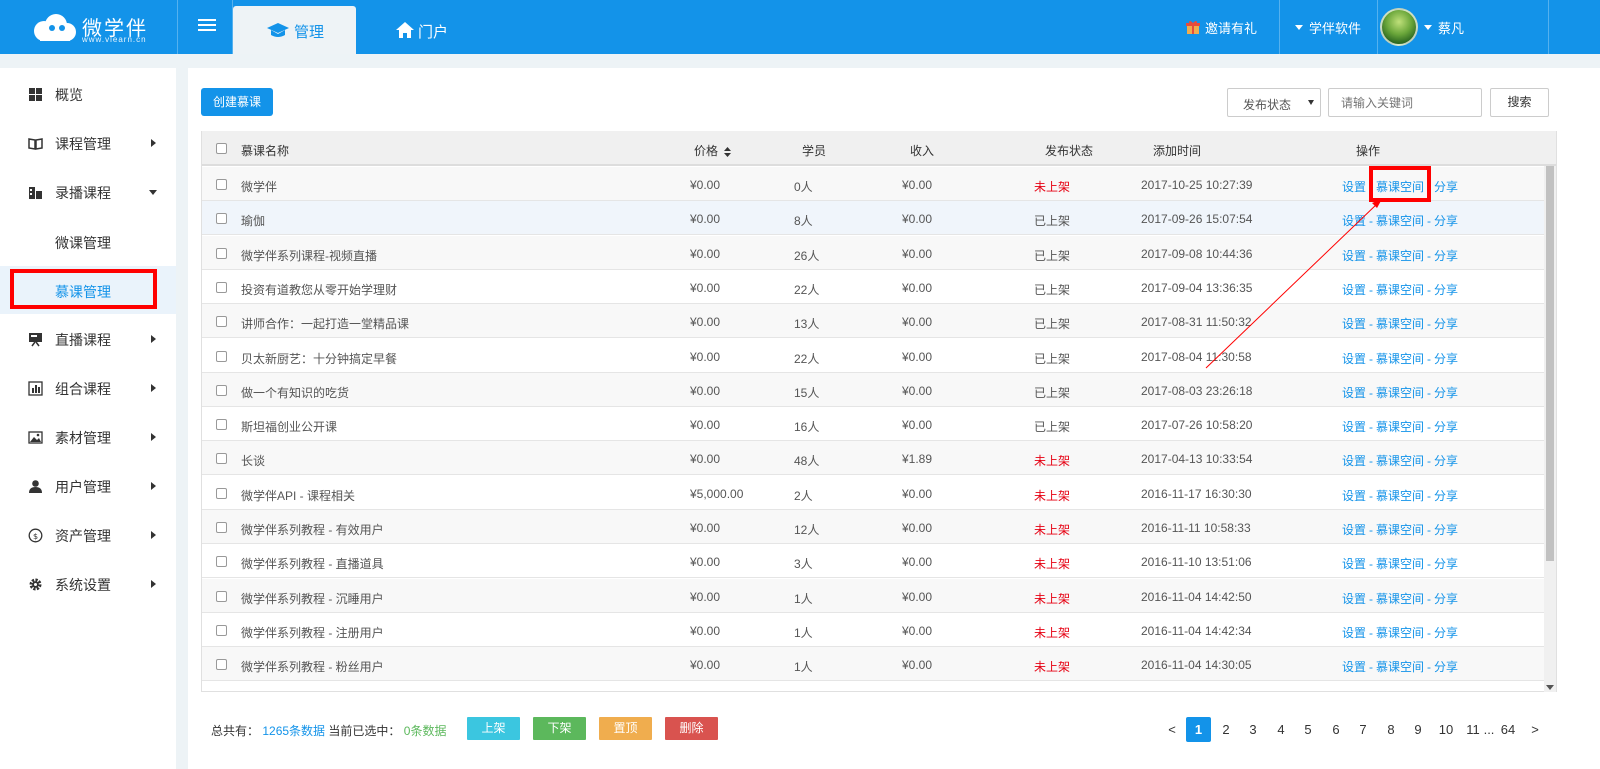 This screenshot has height=769, width=1600. Describe the element at coordinates (1550, 687) in the screenshot. I see `scroll-down-icon` at that location.